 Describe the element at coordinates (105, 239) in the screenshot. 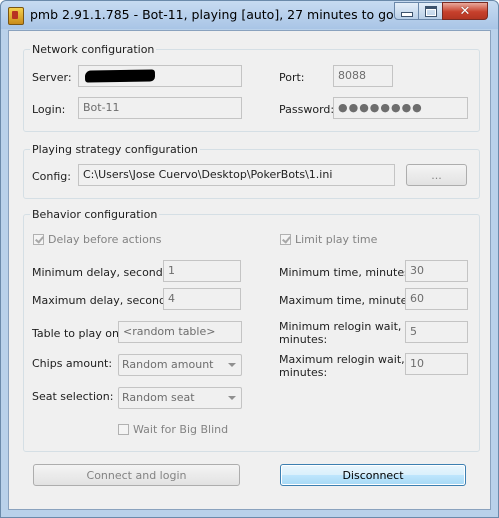

I see `delay-checkbox-label: Delay before actions` at that location.